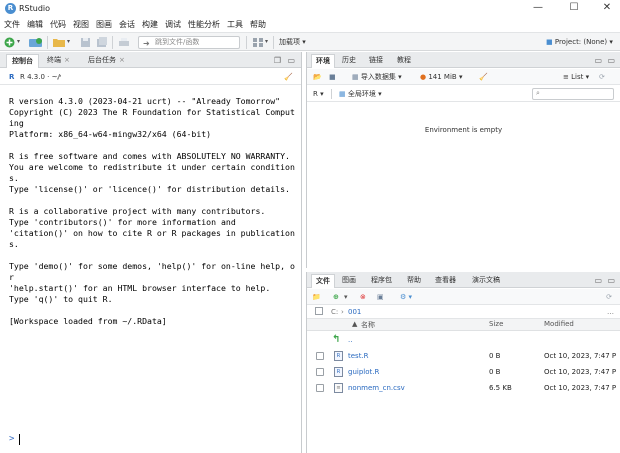 This screenshot has height=453, width=620. Describe the element at coordinates (363, 372) in the screenshot. I see `file-name: guiplot.R` at that location.